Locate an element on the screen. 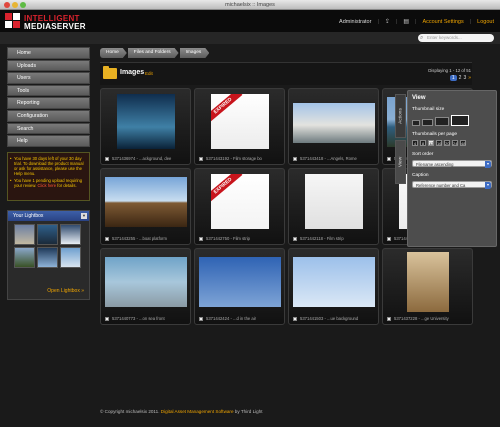 The image size is (500, 427). sidebar-item-configuration: Configuration is located at coordinates (48, 115).